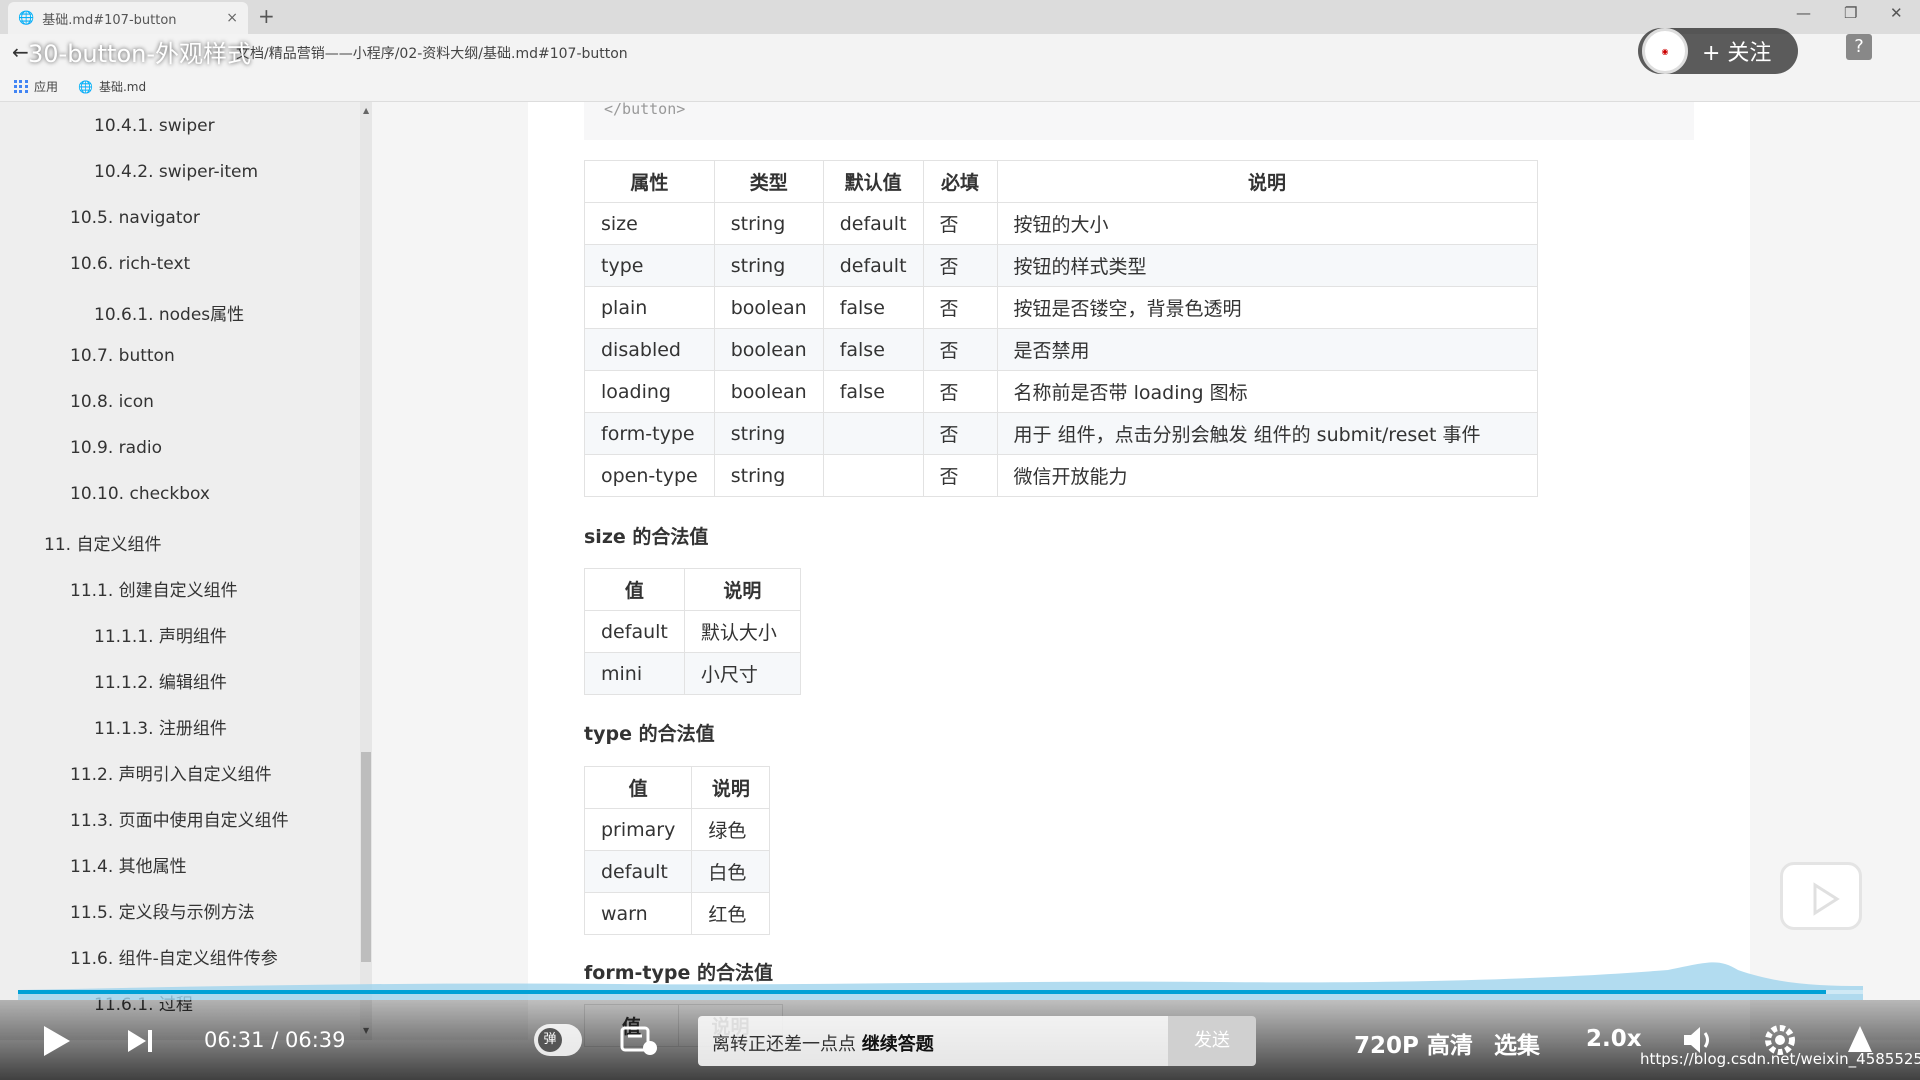 Image resolution: width=1920 pixels, height=1080 pixels. I want to click on size-values-heading: size 的合法值, so click(646, 537).